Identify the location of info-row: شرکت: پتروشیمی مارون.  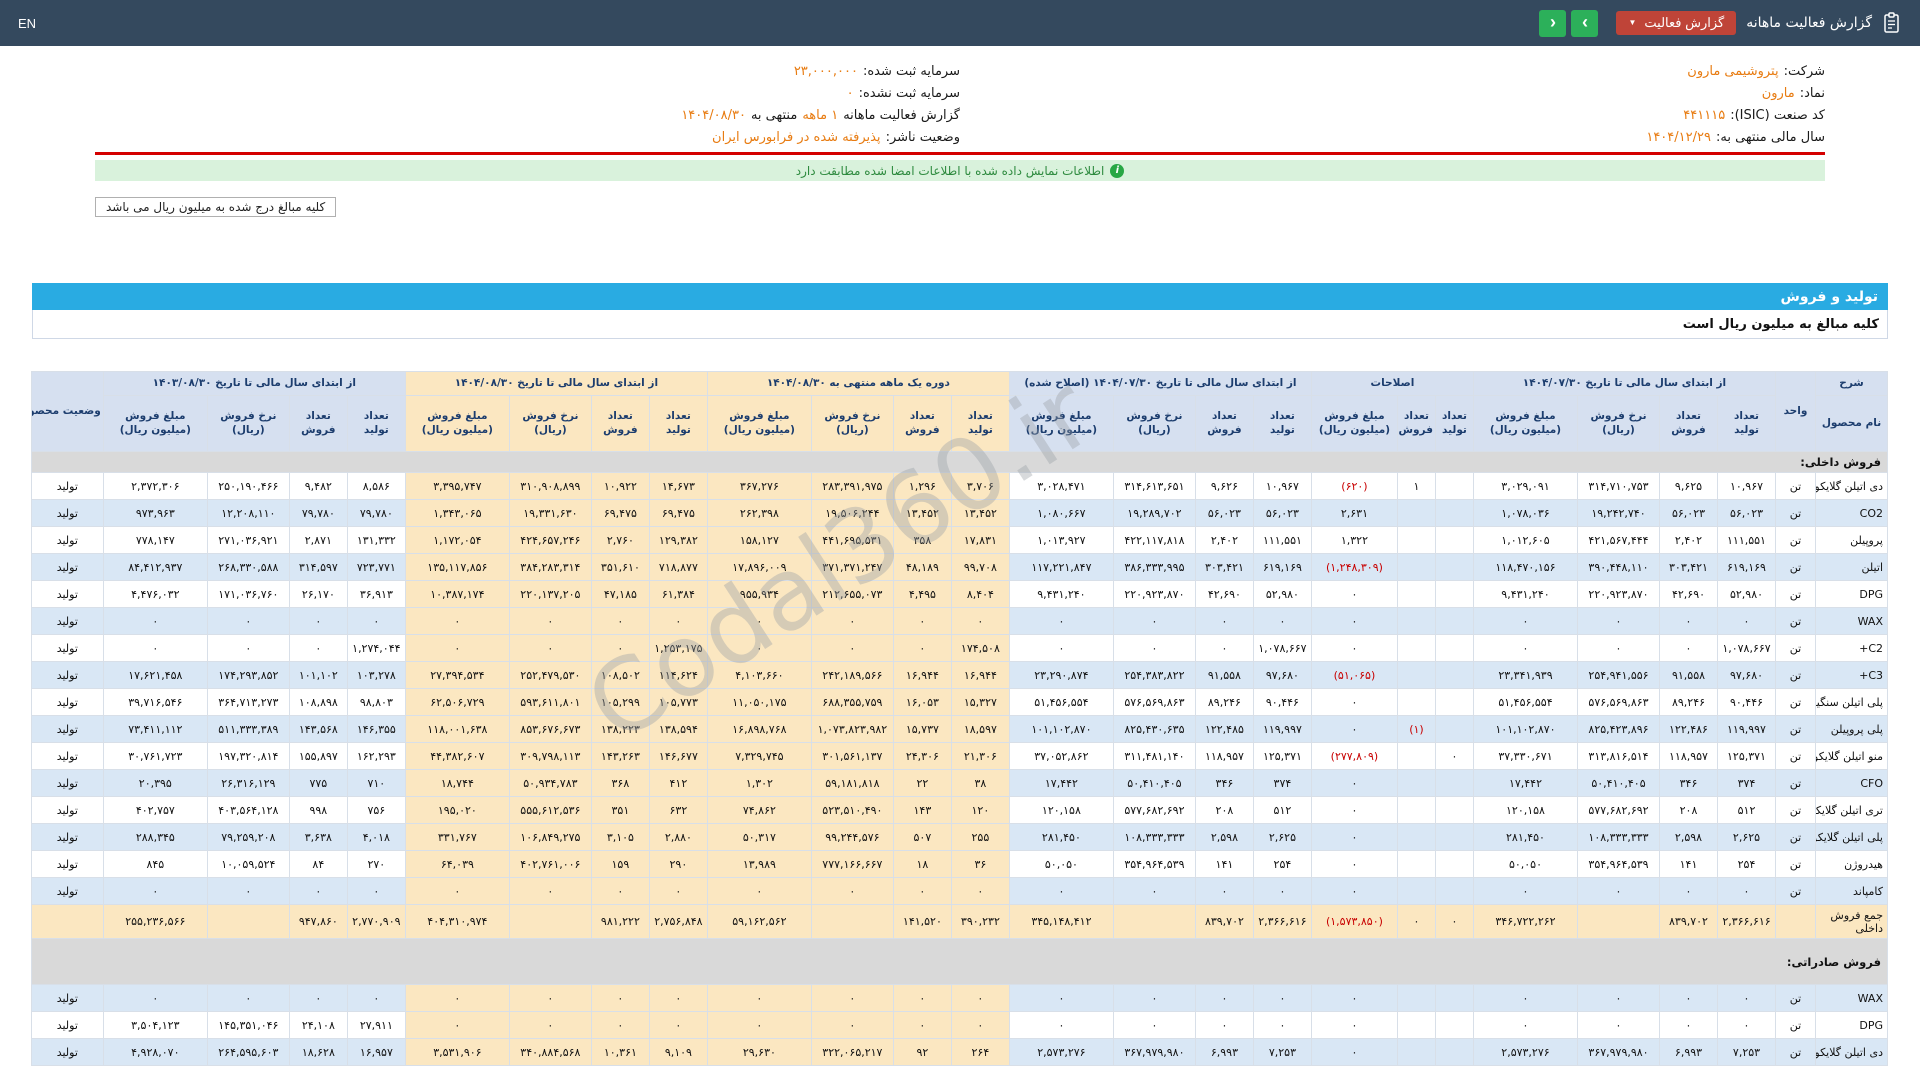
(1392, 71).